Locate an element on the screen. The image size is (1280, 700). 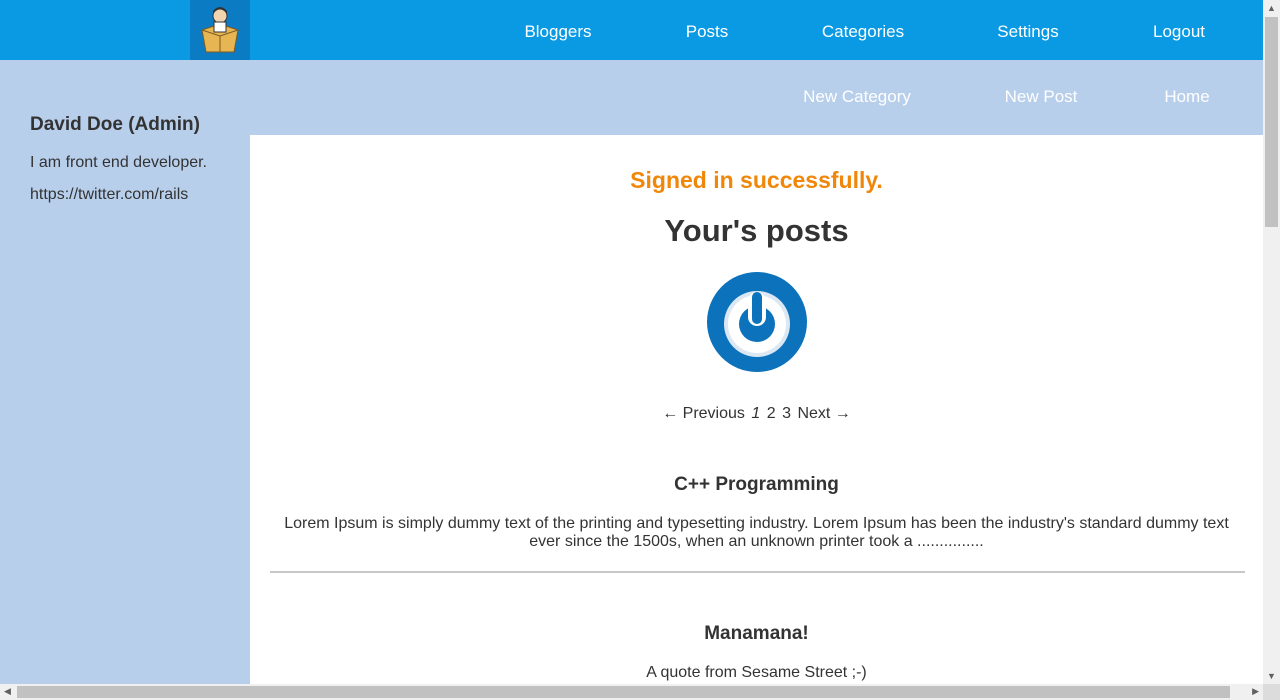
horizontal-scrollbar: ◀ ▶ is located at coordinates (631, 692).